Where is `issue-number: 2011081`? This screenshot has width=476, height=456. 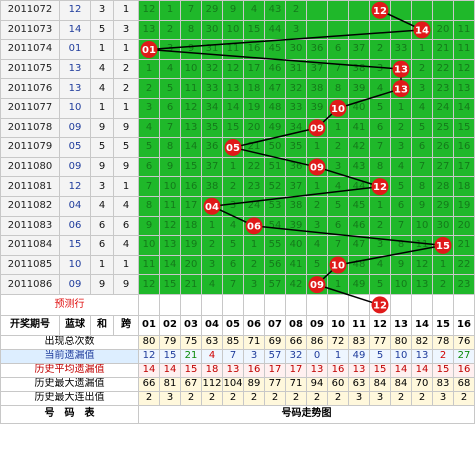 issue-number: 2011081 is located at coordinates (30, 186).